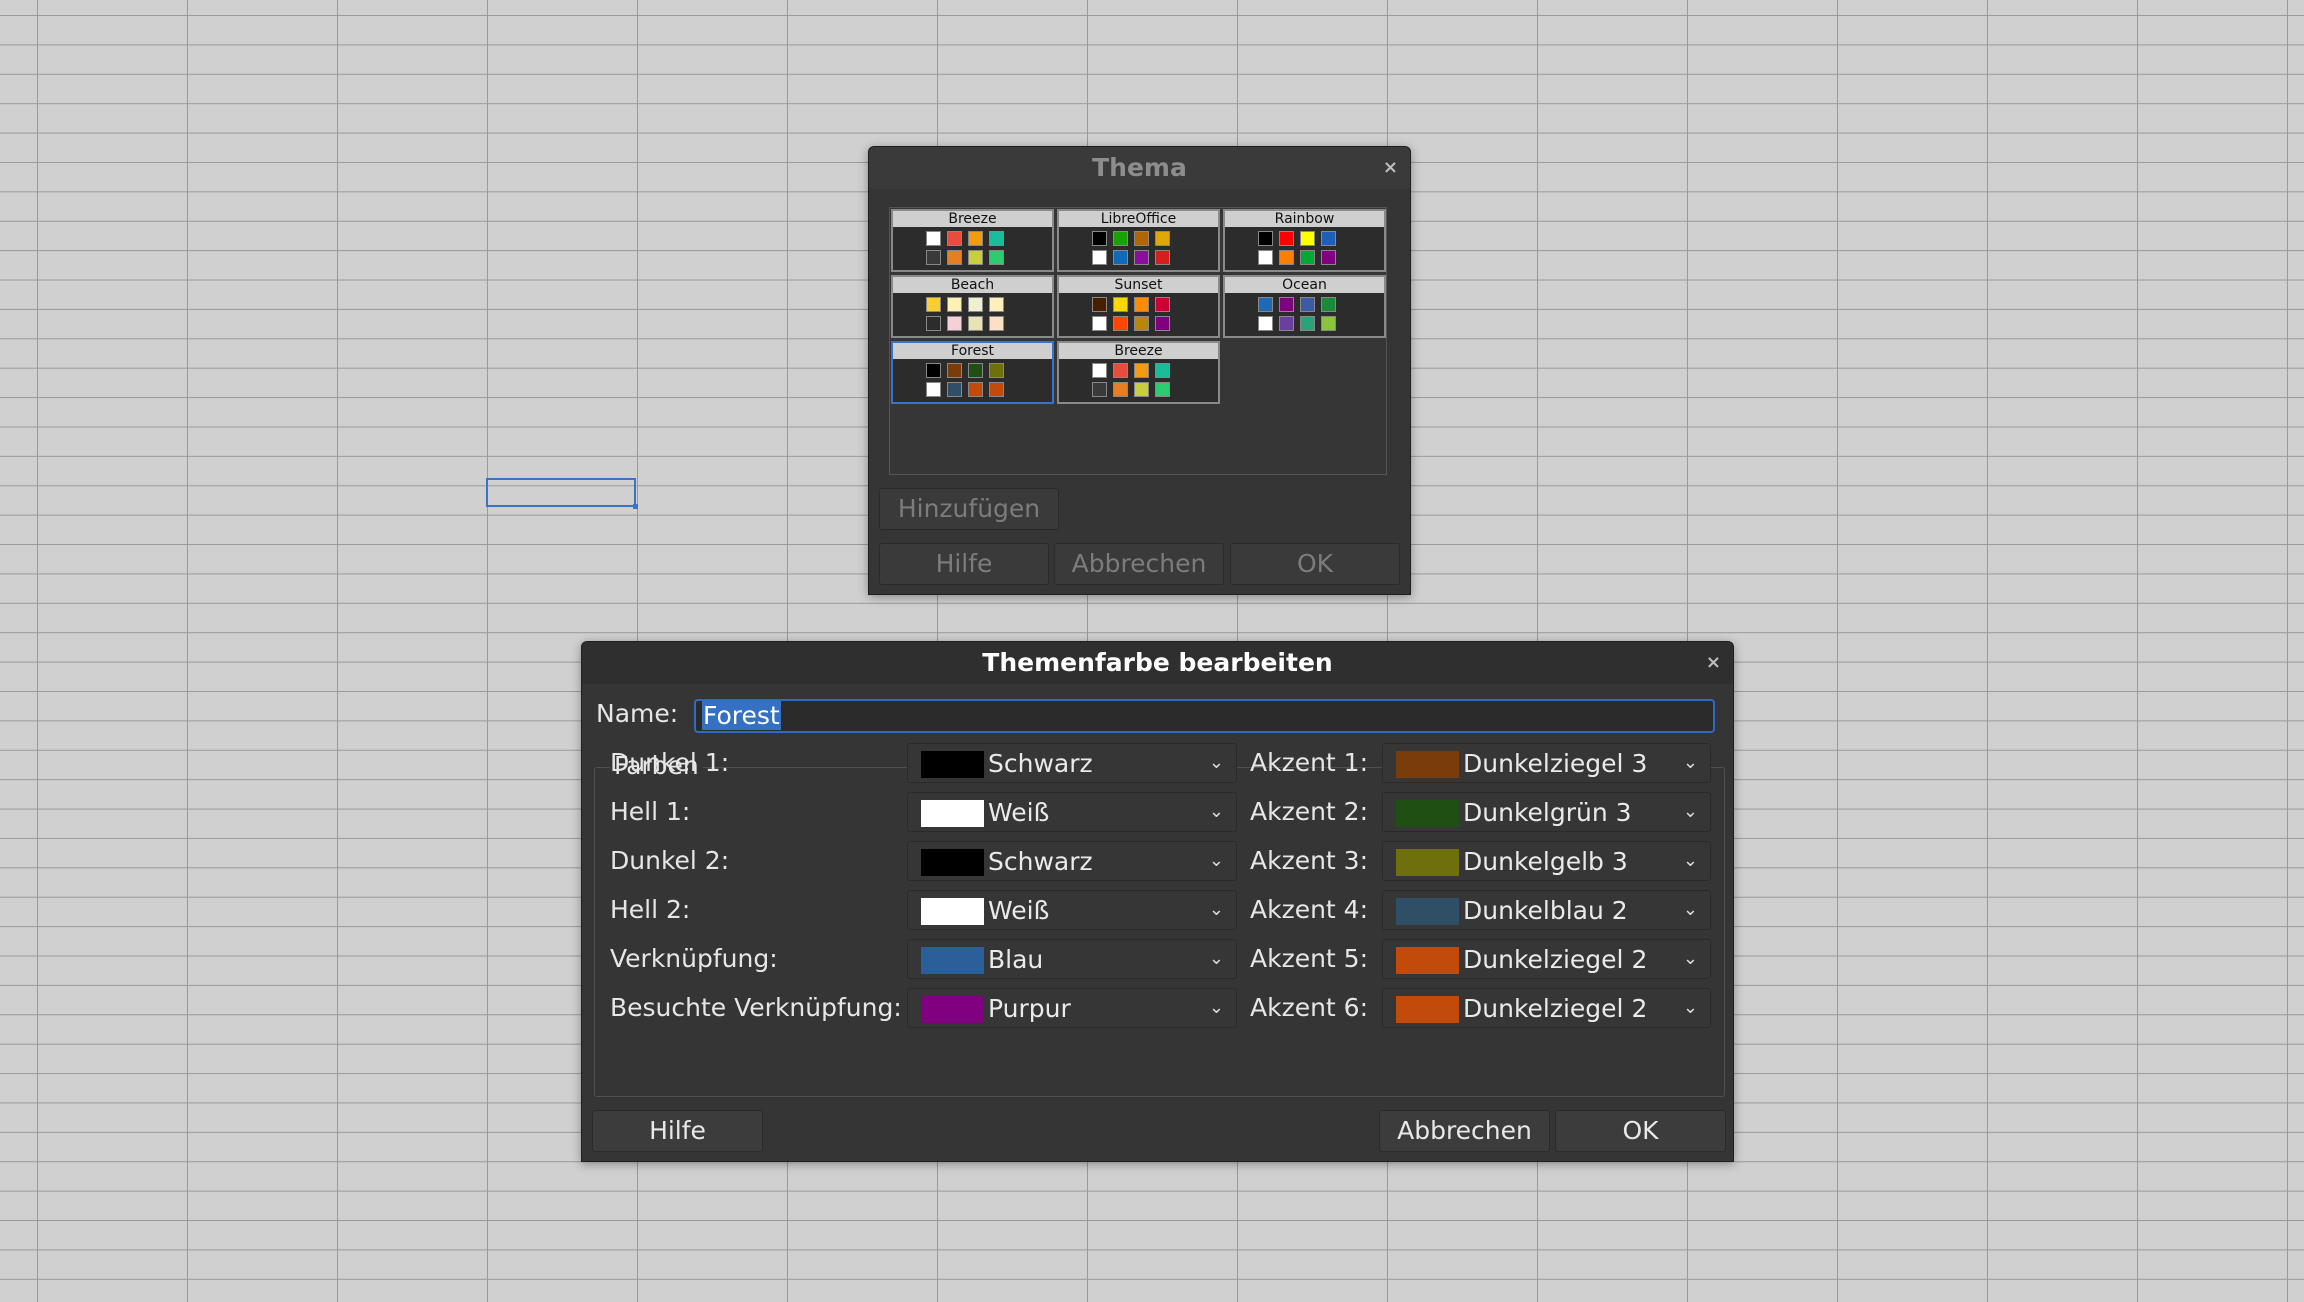 Image resolution: width=2304 pixels, height=1302 pixels. I want to click on color-name: Dunkelgrün 3, so click(1547, 812).